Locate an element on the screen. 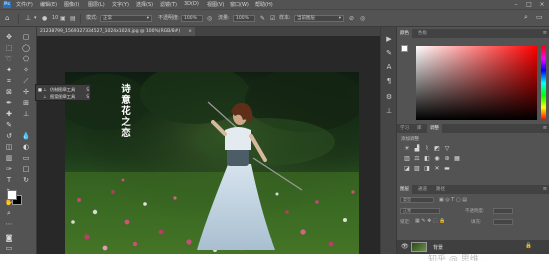 This screenshot has width=558, height=261. exposure-icon: ◩ is located at coordinates (437, 148).